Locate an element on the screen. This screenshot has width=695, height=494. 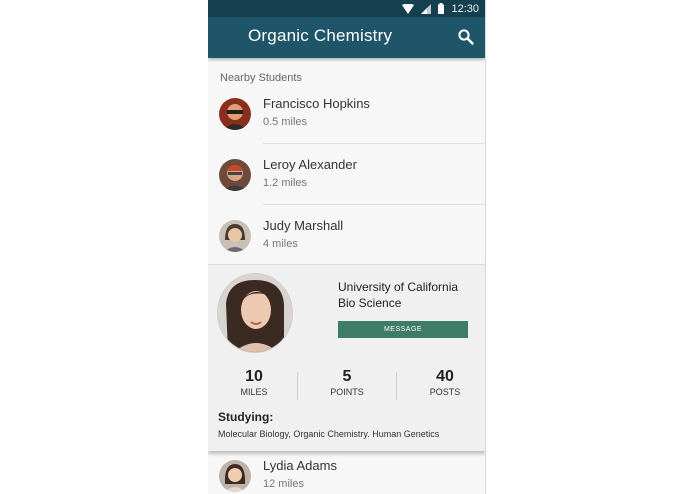
message-button: MESSAGE is located at coordinates (403, 329).